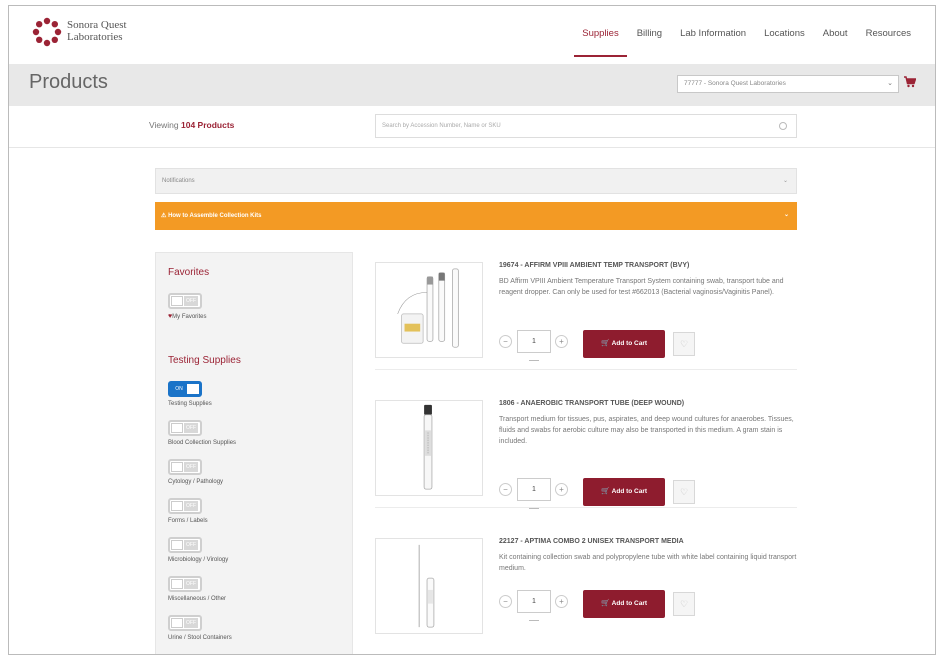 Image resolution: width=944 pixels, height=660 pixels. Describe the element at coordinates (47, 32) in the screenshot. I see `logo-mark-icon` at that location.